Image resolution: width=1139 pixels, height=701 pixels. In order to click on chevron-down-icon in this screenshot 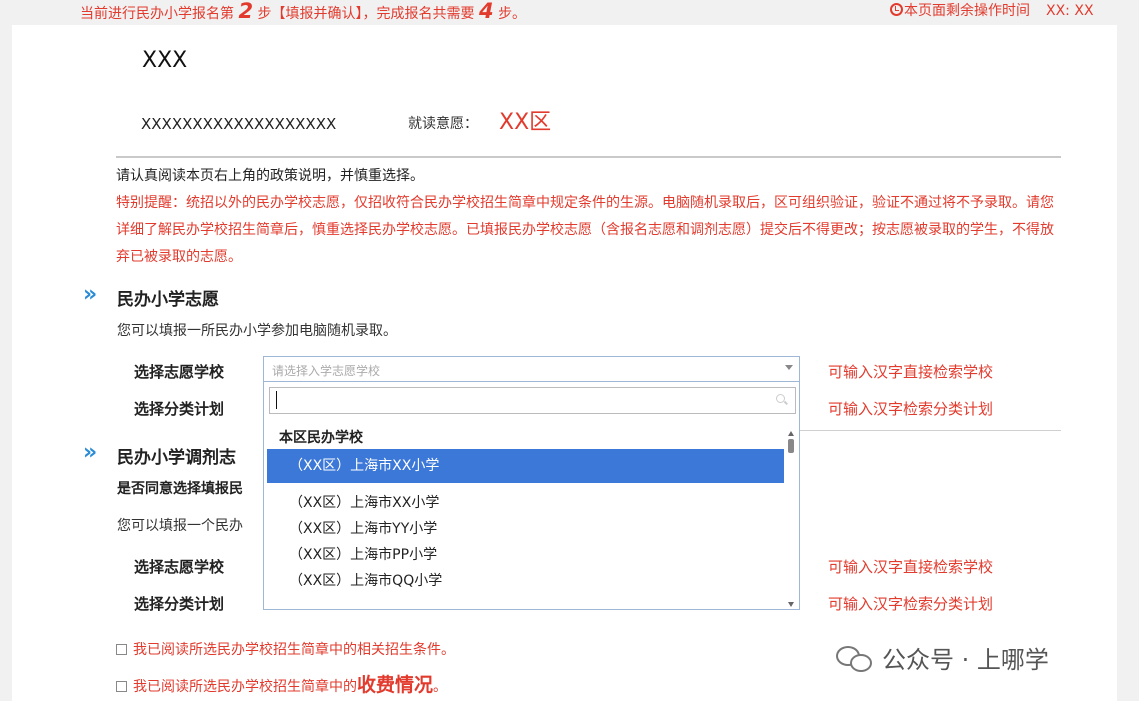, I will do `click(789, 367)`.